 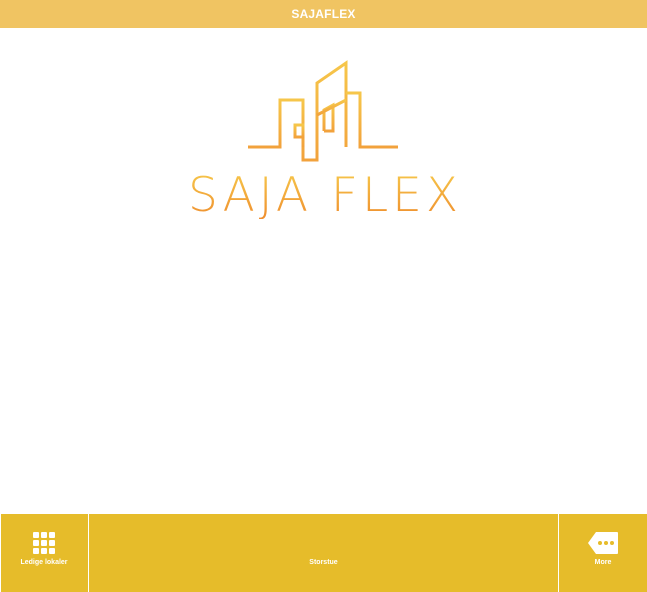 I want to click on tab-ledige-lokaler: Ledige lokaler, so click(x=44, y=553).